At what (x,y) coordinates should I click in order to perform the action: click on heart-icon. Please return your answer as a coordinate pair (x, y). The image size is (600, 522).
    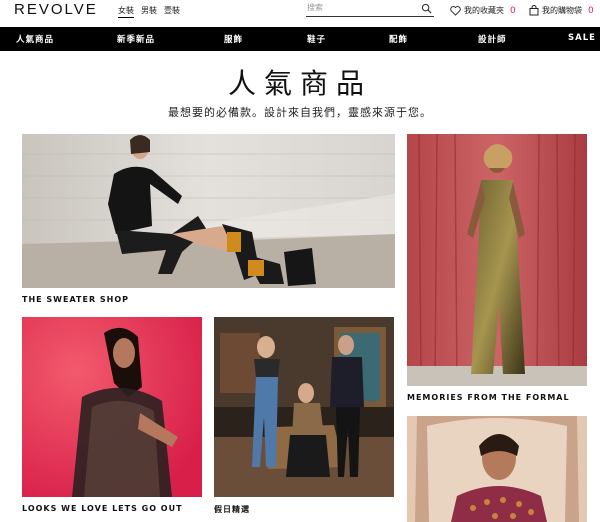
    Looking at the image, I should click on (455, 10).